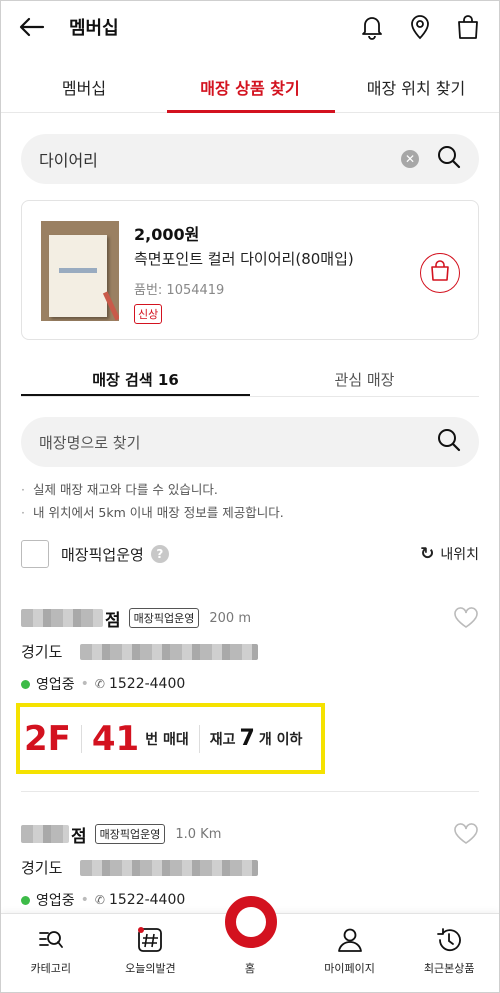  I want to click on nav-label: 최근본상품, so click(449, 968).